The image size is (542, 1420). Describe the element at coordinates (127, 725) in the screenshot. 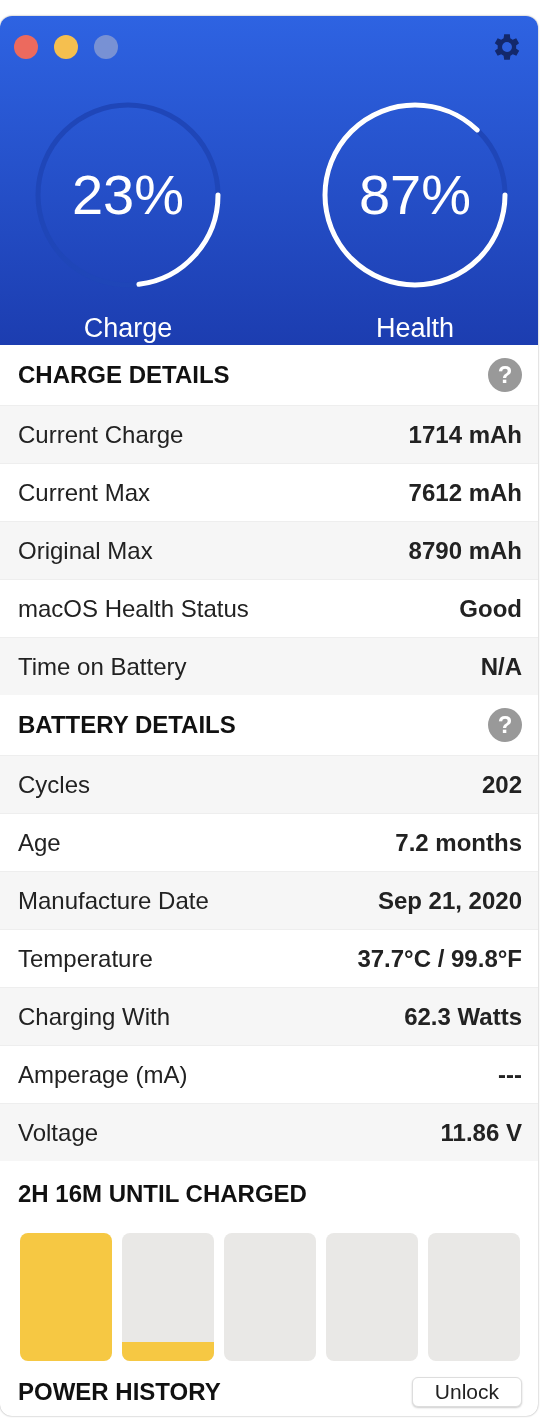

I see `section-title: BATTERY DETAILS` at that location.